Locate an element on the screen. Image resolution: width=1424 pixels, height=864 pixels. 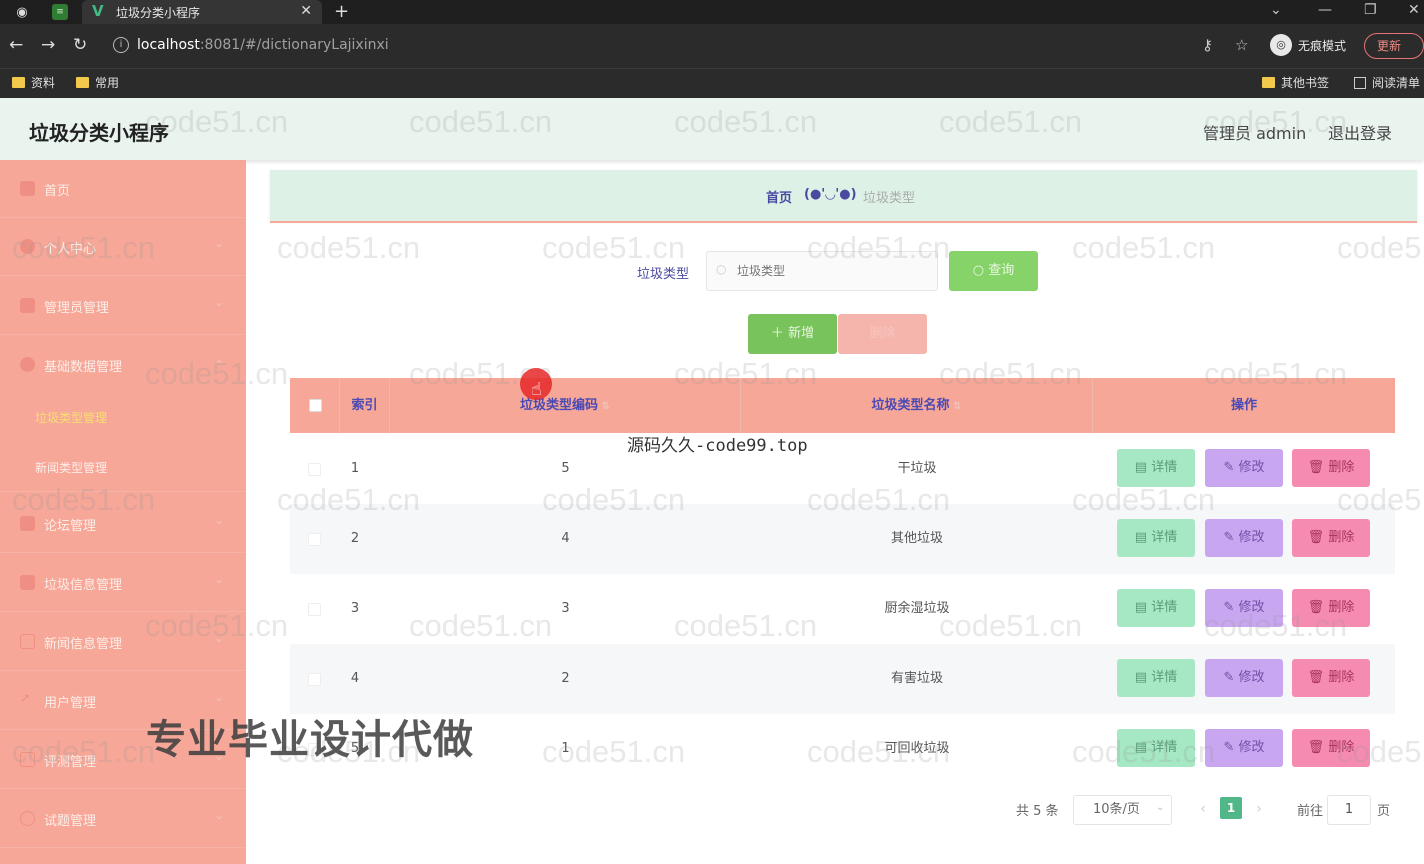
browser-tab-bar: ◉ ≡ V 垃圾分类小程序 ✕ + ⌄ — ❐ ✕ is located at coordinates (712, 12).